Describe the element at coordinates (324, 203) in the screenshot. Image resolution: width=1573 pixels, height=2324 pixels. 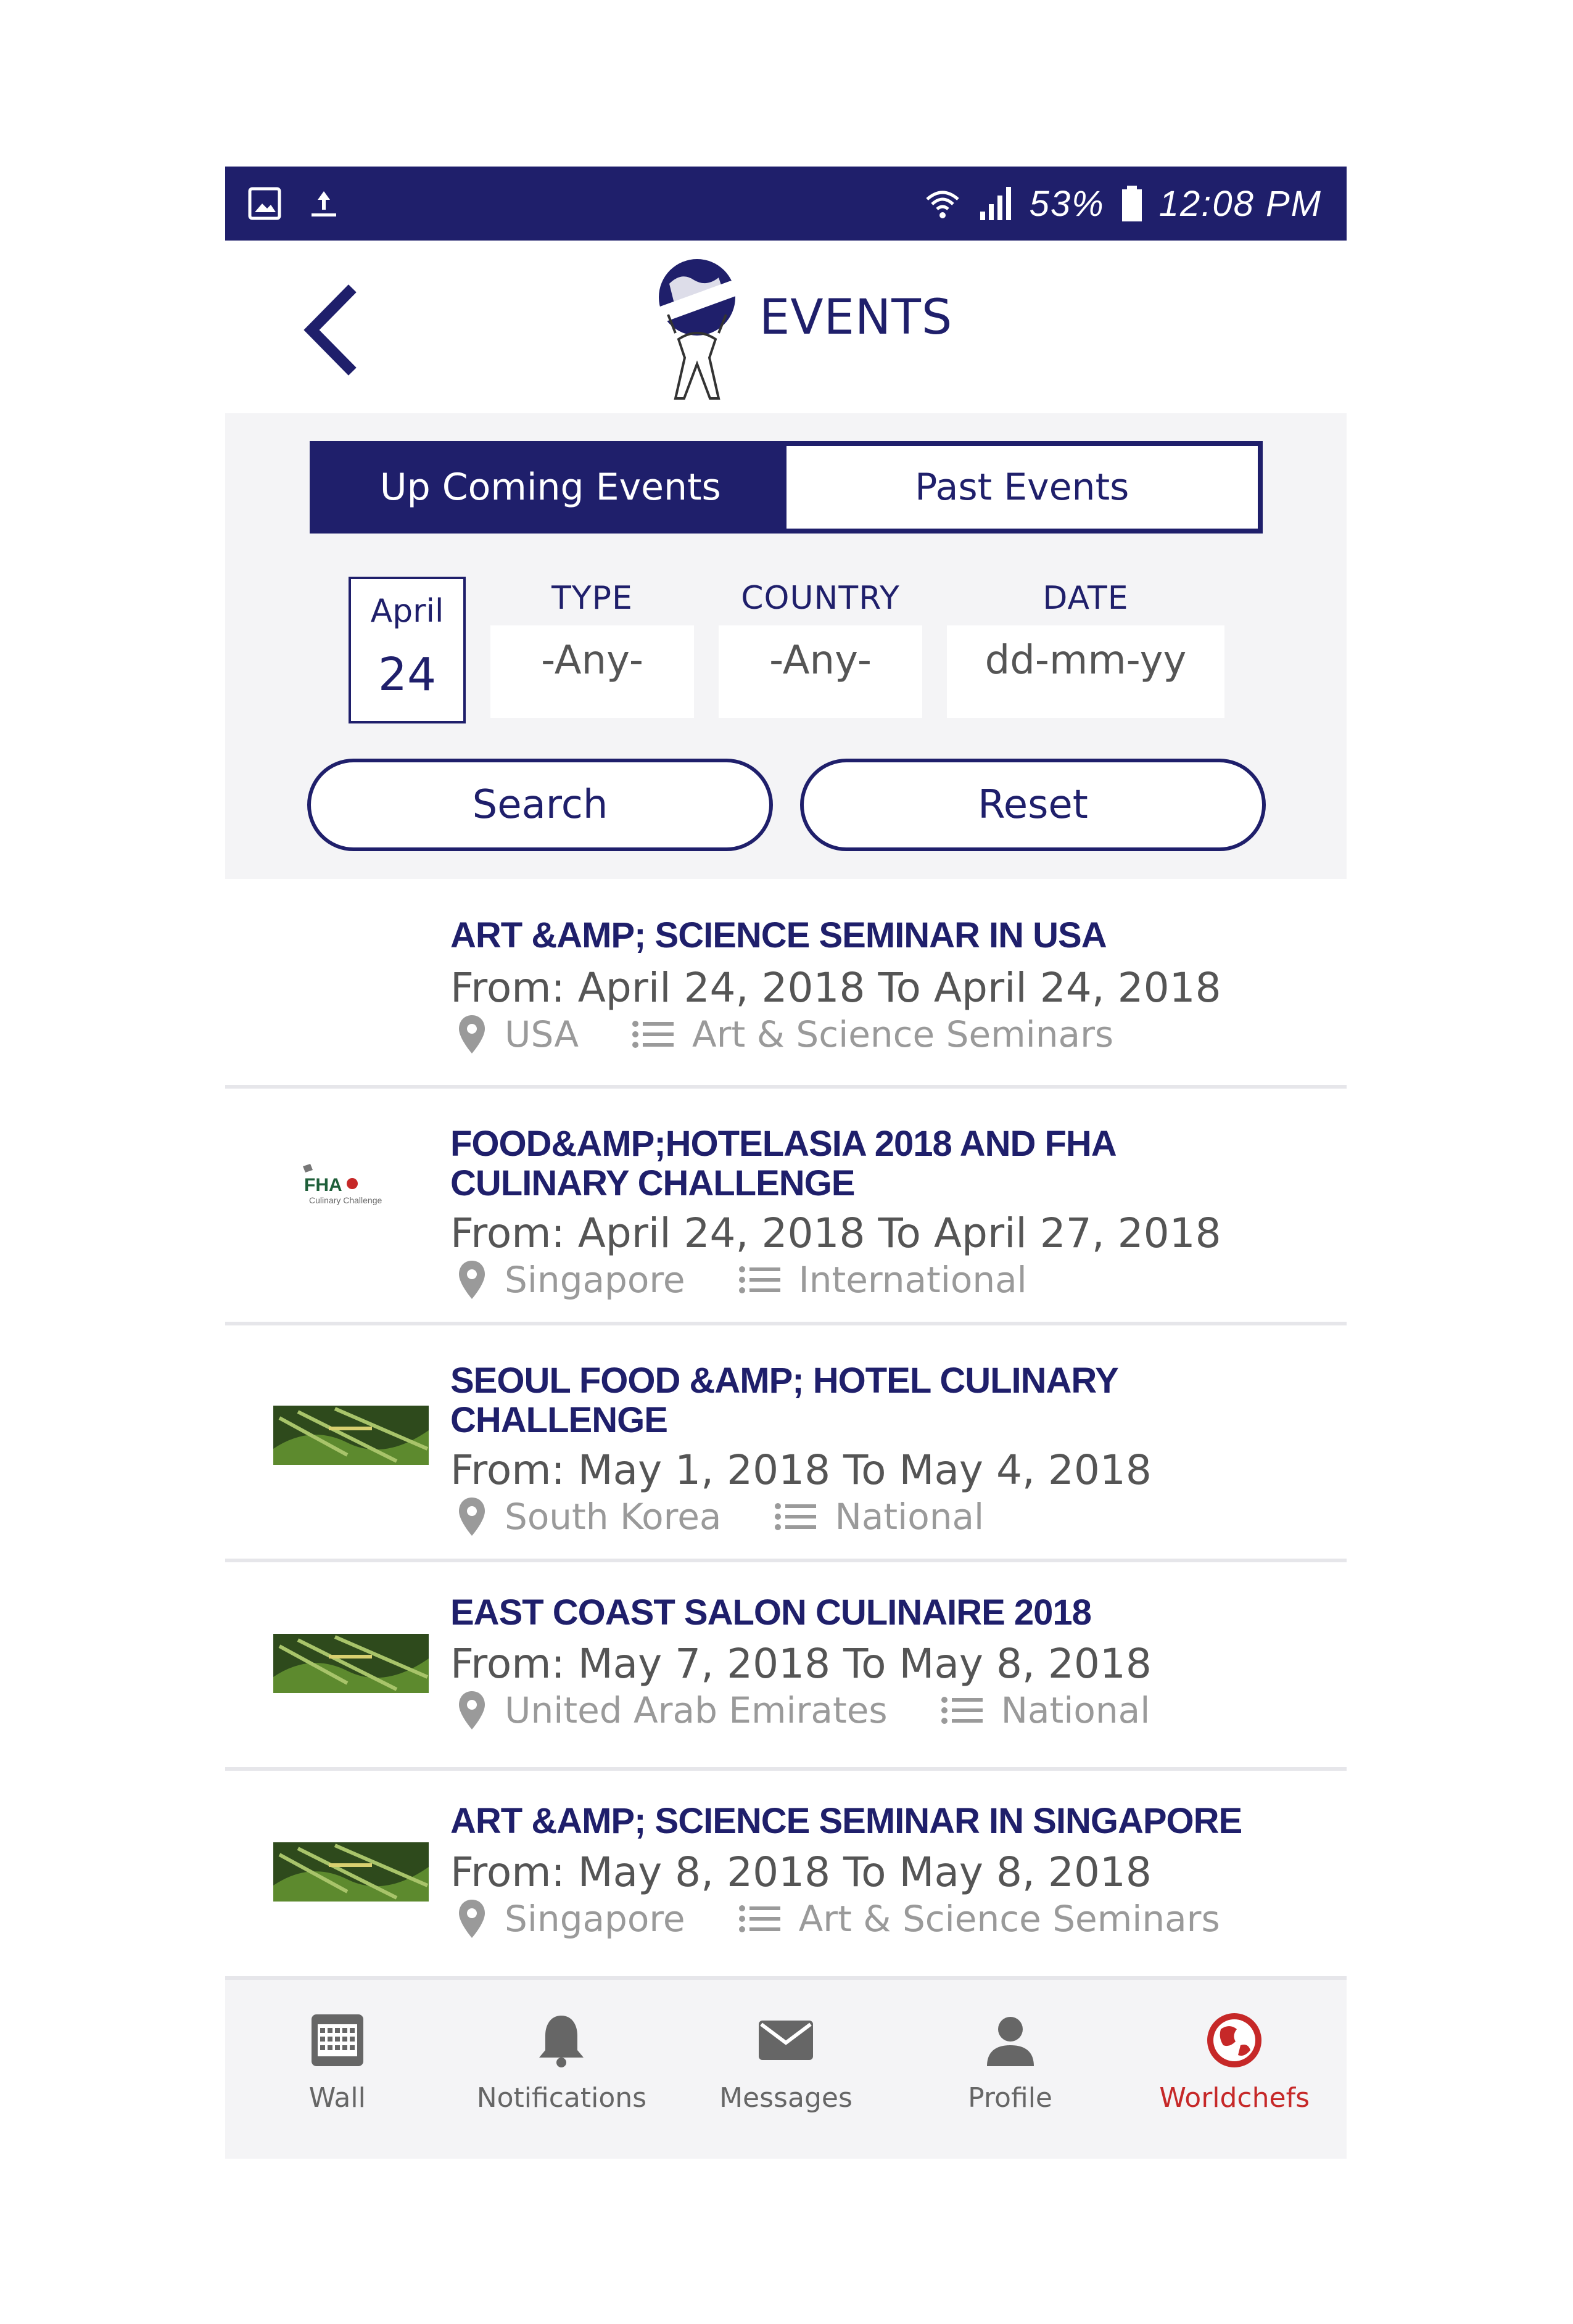
I see `upload-icon` at that location.